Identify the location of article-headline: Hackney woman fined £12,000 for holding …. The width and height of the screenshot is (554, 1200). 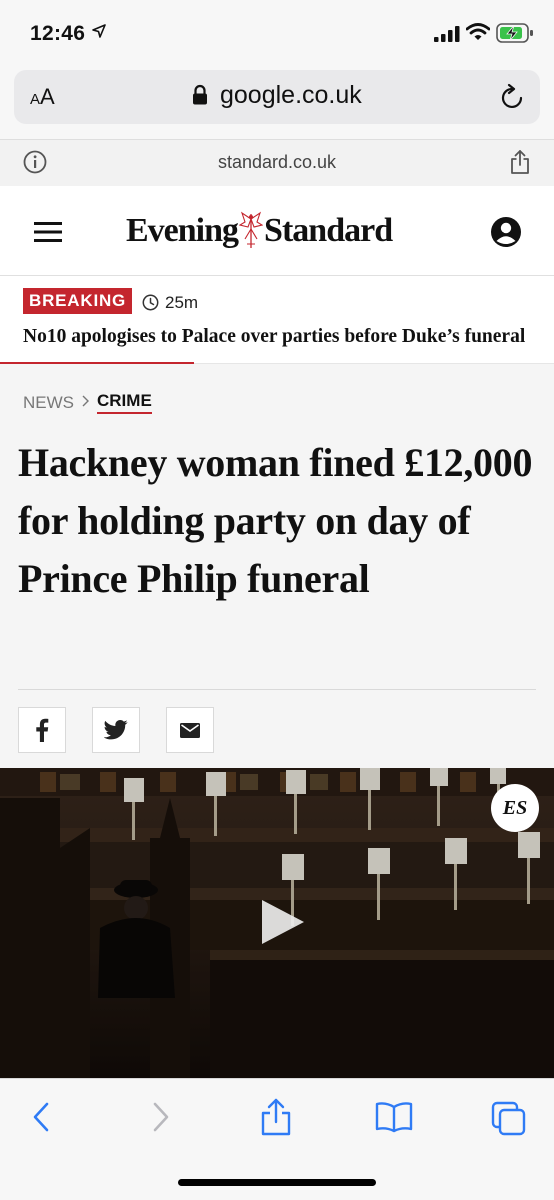
(275, 520).